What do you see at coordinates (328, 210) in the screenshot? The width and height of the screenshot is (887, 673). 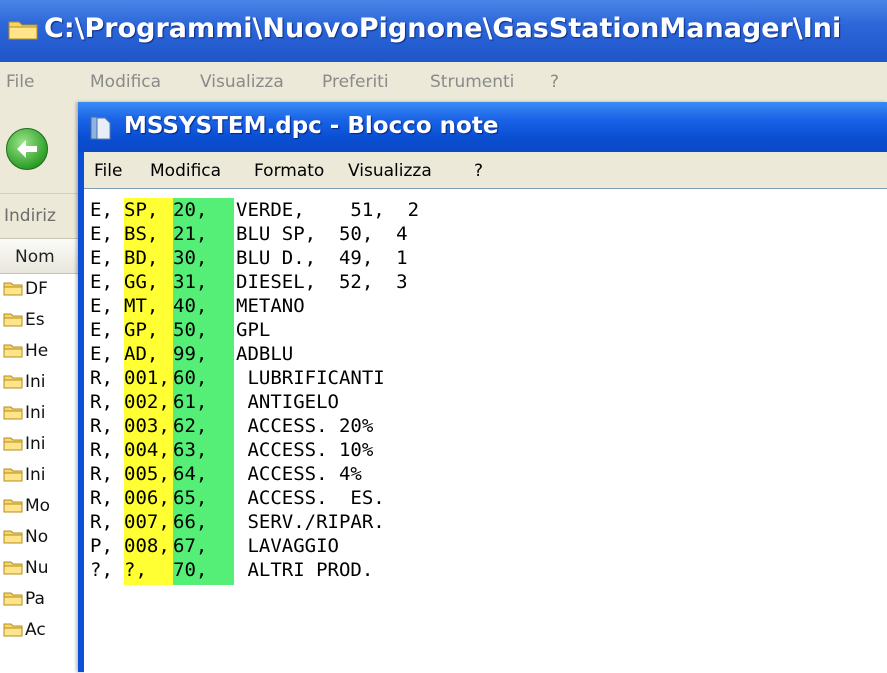 I see `description: VERDE, 51, 2` at bounding box center [328, 210].